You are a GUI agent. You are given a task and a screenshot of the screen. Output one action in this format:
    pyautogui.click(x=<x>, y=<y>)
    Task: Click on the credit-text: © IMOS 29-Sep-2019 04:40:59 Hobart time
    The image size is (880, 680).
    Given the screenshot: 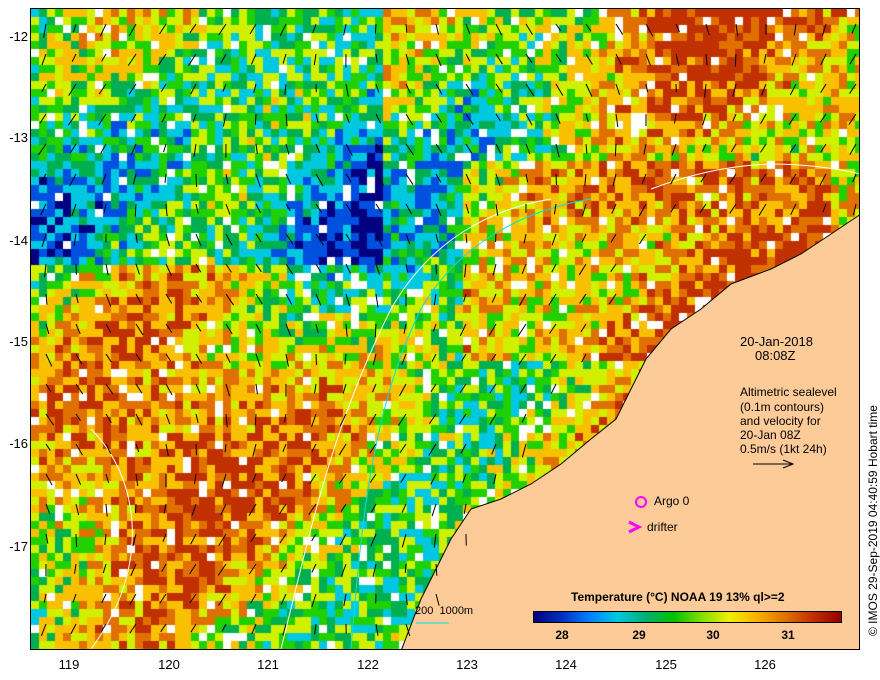 What is the action you would take?
    pyautogui.click(x=873, y=520)
    